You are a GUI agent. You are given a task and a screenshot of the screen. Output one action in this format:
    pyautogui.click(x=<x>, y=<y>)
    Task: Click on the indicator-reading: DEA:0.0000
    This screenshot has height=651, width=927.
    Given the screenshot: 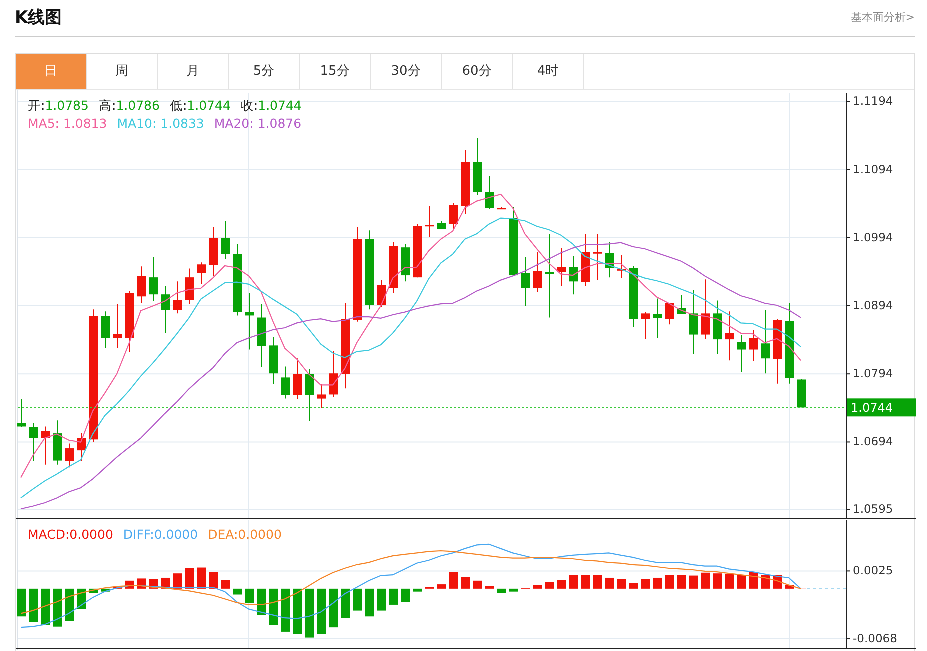 What is the action you would take?
    pyautogui.click(x=245, y=535)
    